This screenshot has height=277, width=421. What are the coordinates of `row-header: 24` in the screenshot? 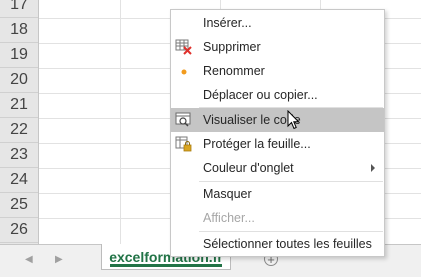 It's located at (19, 180).